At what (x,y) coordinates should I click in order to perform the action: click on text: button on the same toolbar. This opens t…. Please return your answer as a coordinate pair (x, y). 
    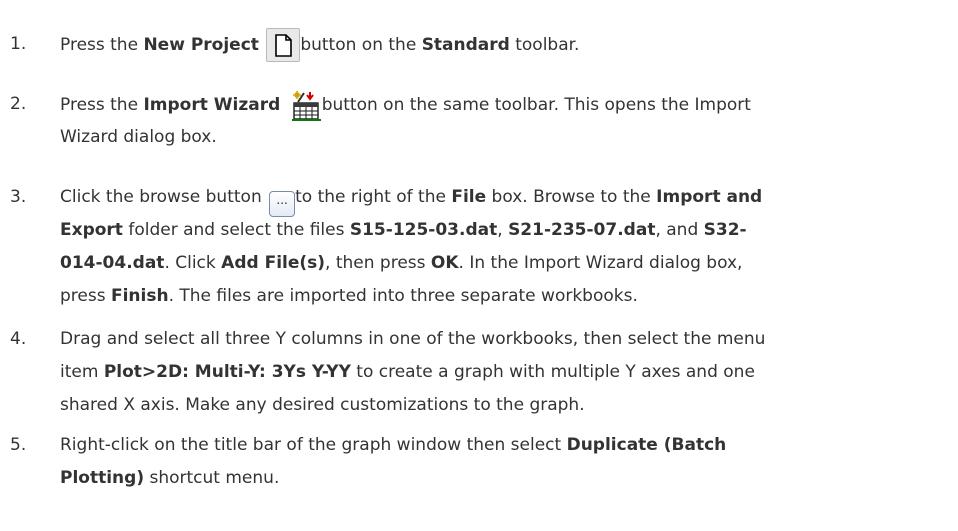
    Looking at the image, I should click on (536, 105).